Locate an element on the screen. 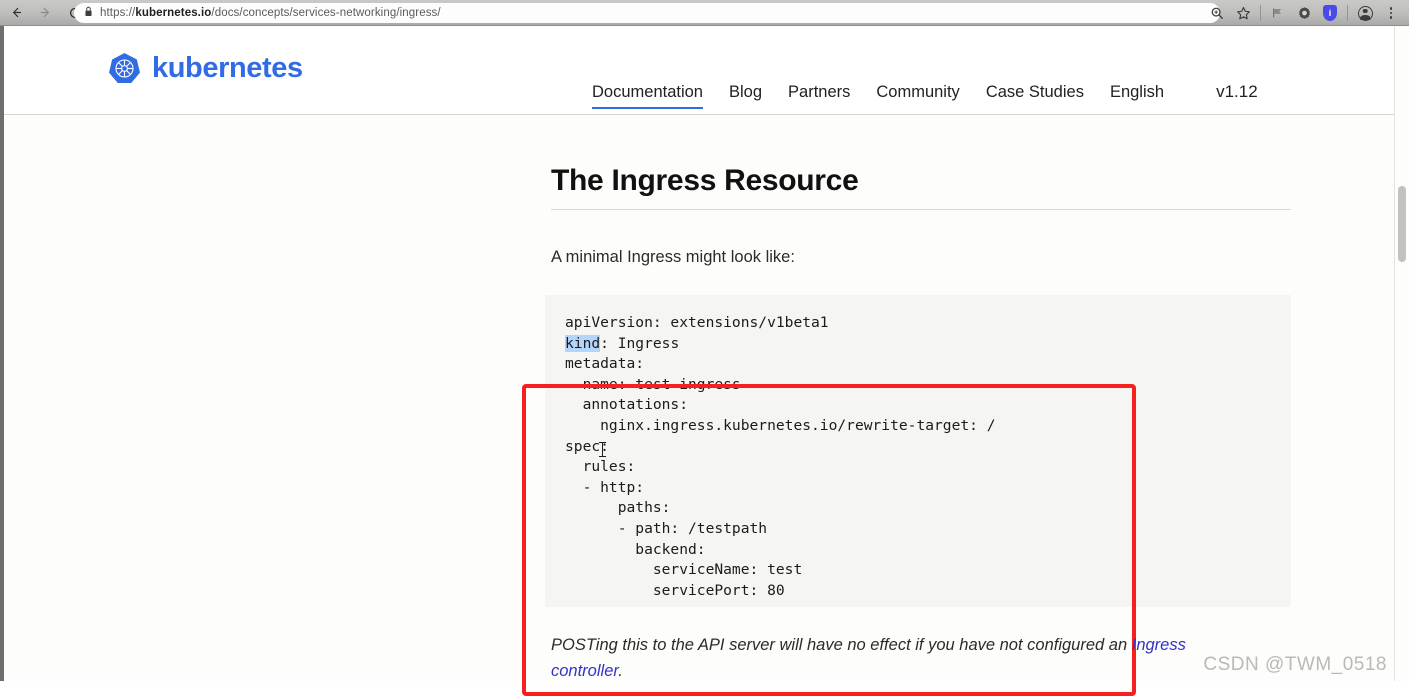  browser-nav-buttons is located at coordinates (41, 12).